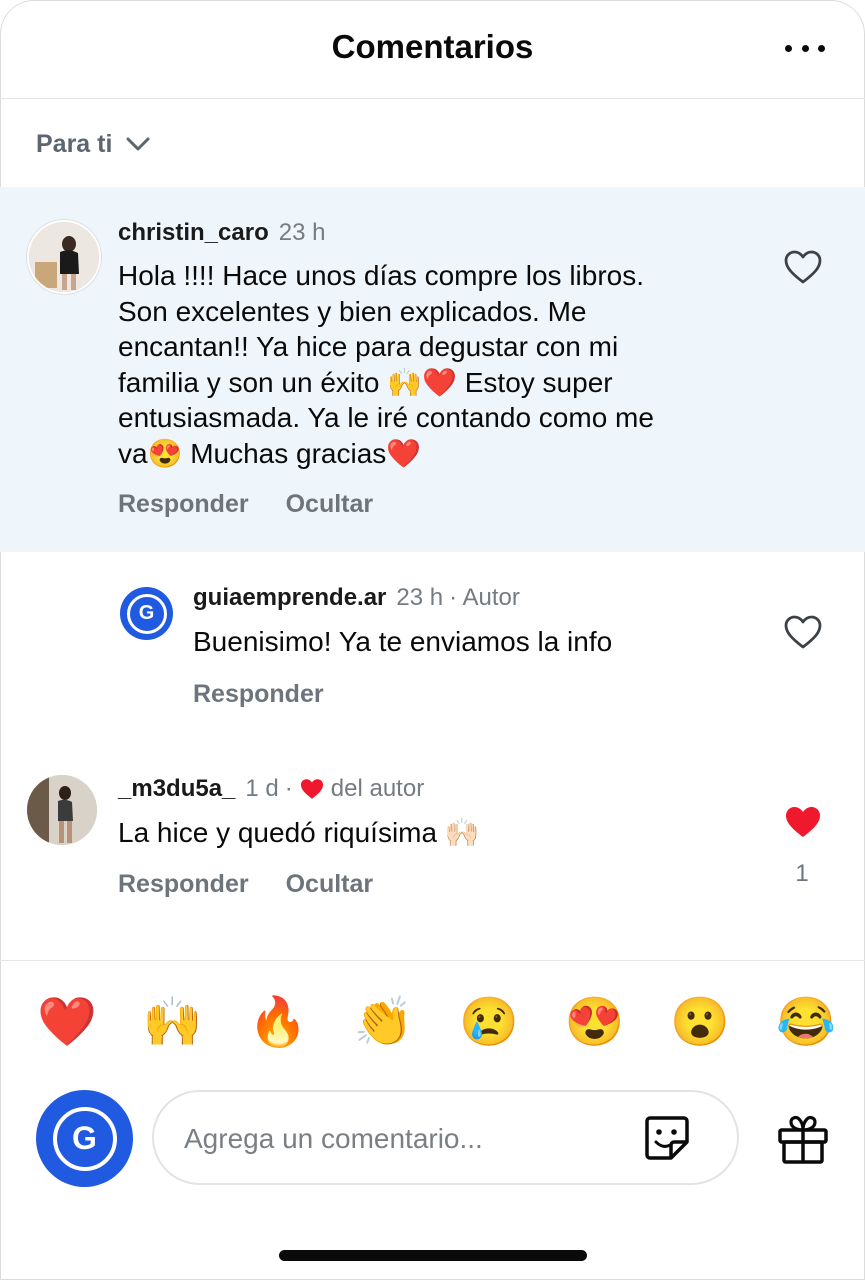 Image resolution: width=865 pixels, height=1280 pixels. What do you see at coordinates (806, 1023) in the screenshot?
I see `emoji-laugh: 😂` at bounding box center [806, 1023].